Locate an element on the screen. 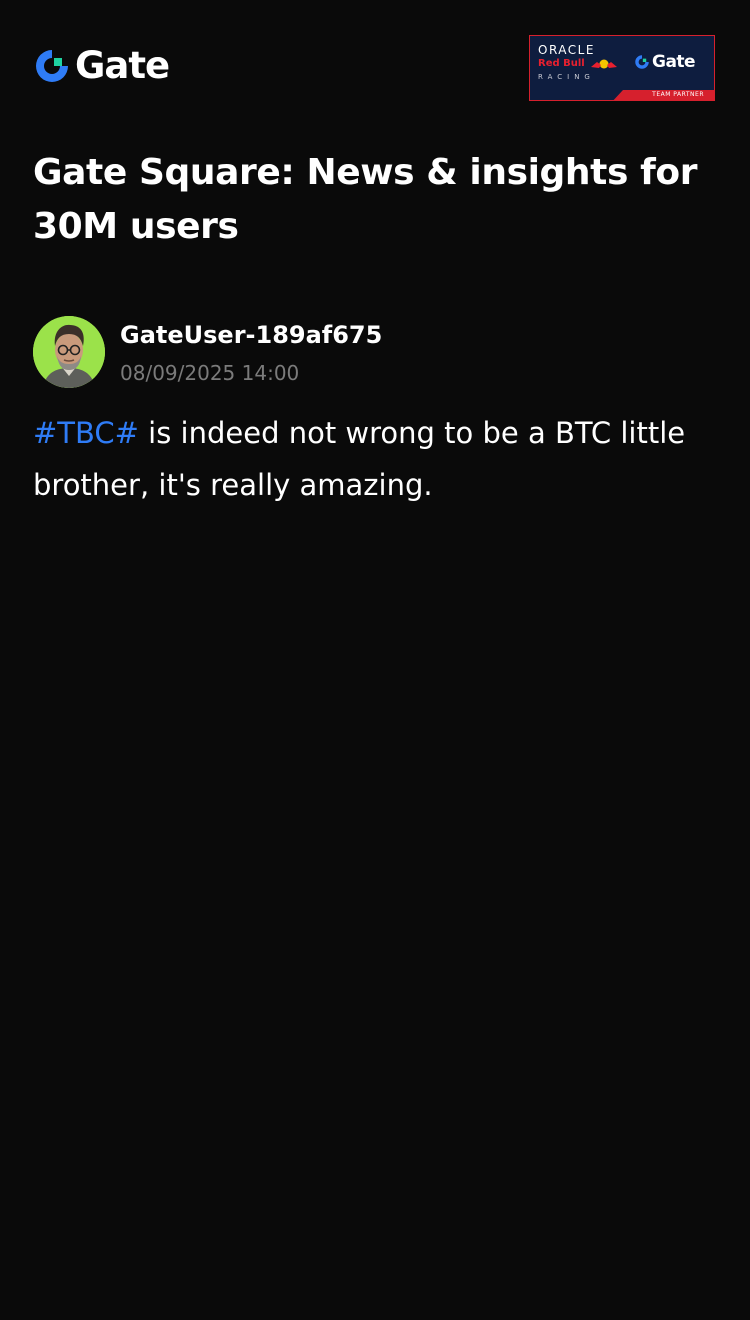 The height and width of the screenshot is (1320, 750). hashtag-link: #TBC# is located at coordinates (86, 433).